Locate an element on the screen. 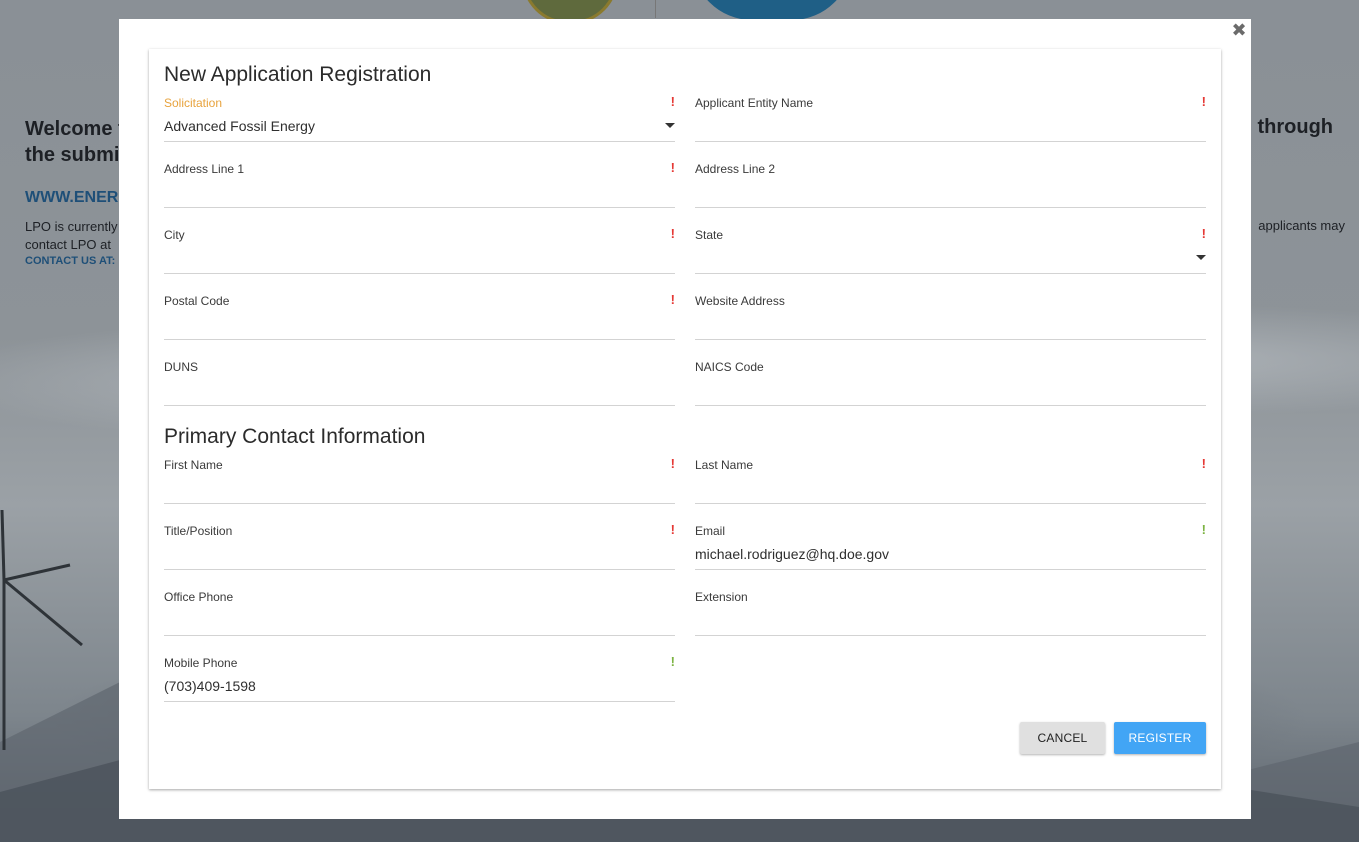 The width and height of the screenshot is (1359, 842). postal-code-label: Postal Code is located at coordinates (197, 301).